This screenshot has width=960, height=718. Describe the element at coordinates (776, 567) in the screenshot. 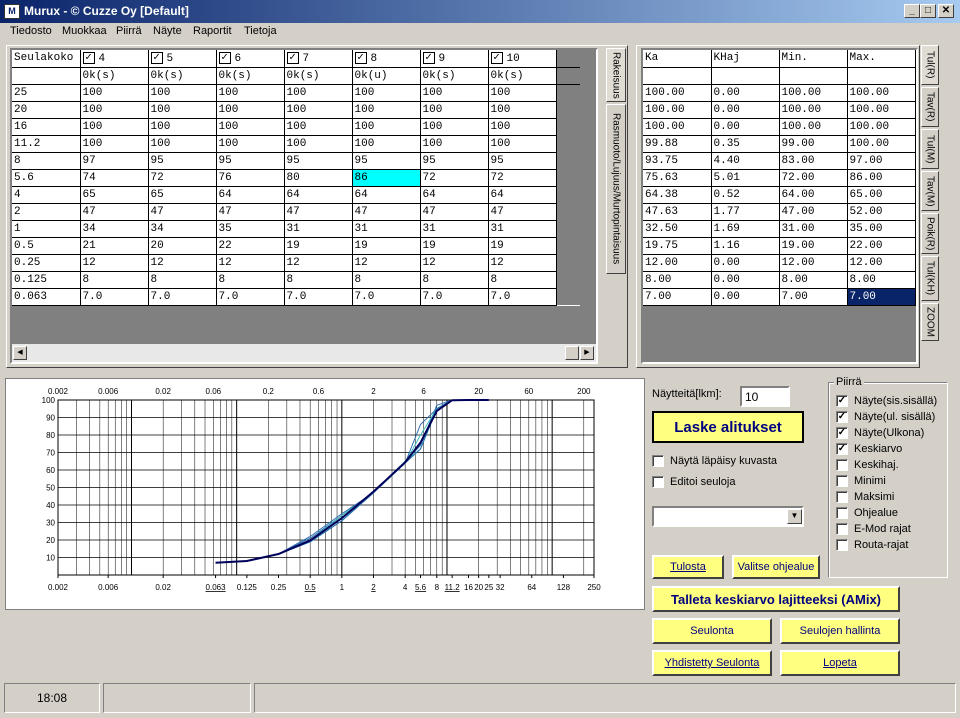

I see `valitse-ohjealue-button: Valitse ohjealue` at that location.